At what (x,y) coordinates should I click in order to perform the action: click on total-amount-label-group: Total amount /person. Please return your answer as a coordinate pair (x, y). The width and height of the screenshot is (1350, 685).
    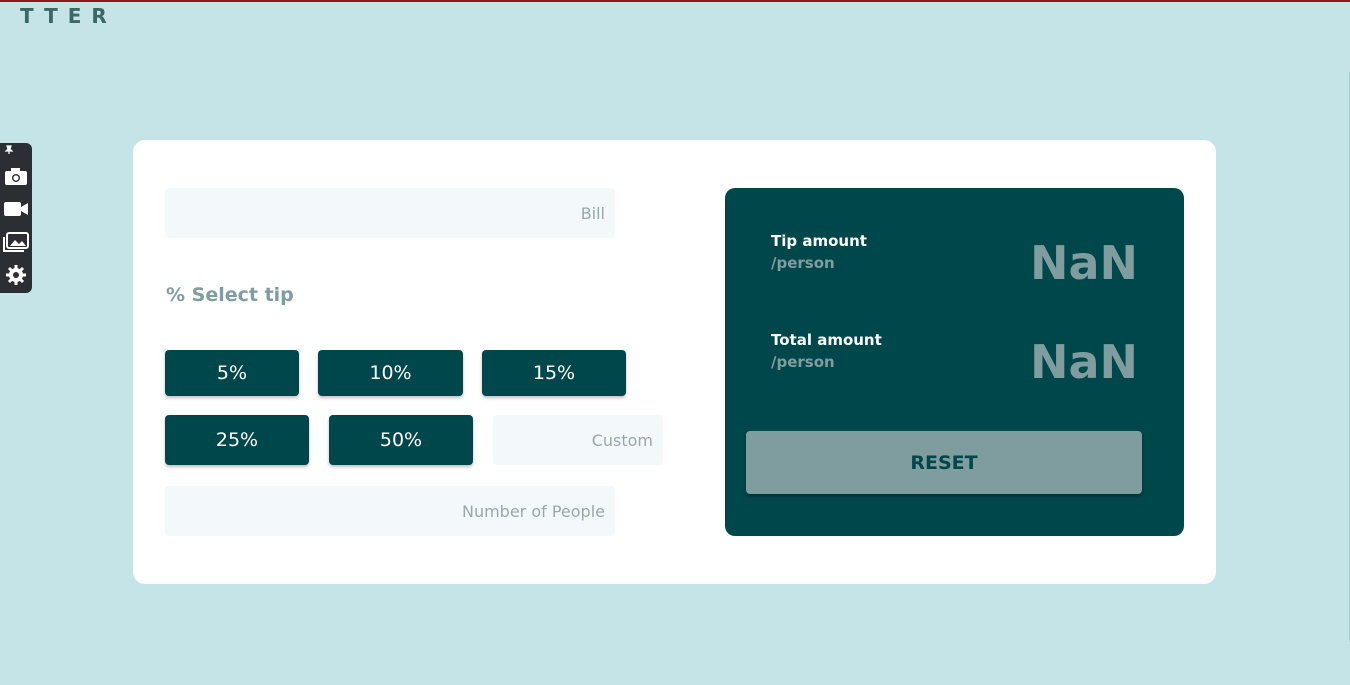
    Looking at the image, I should click on (826, 351).